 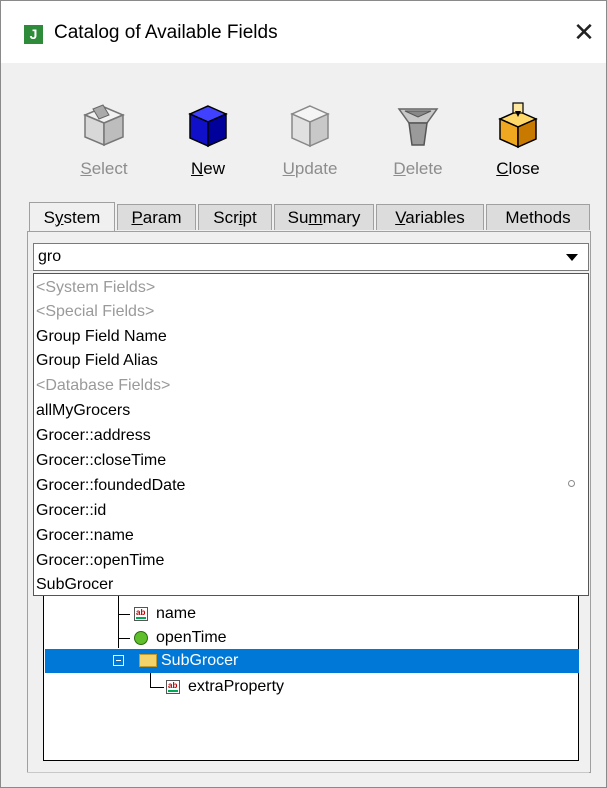 I want to click on list-item: Grocer::openTime, so click(x=100, y=561).